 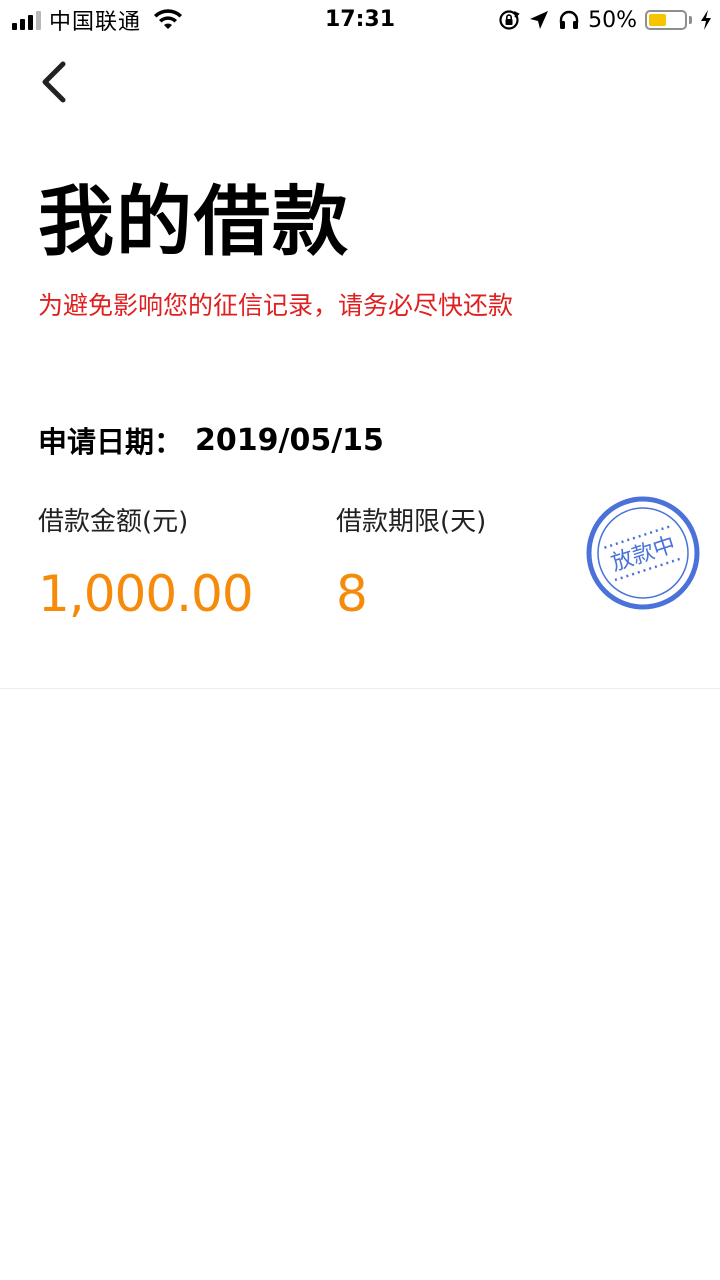 What do you see at coordinates (352, 594) in the screenshot?
I see `loan-term-value: 8` at bounding box center [352, 594].